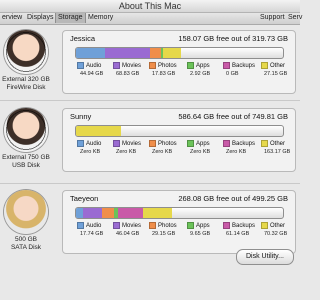 This screenshot has height=300, width=320. I want to click on window-title: About This Mac, so click(150, 6).